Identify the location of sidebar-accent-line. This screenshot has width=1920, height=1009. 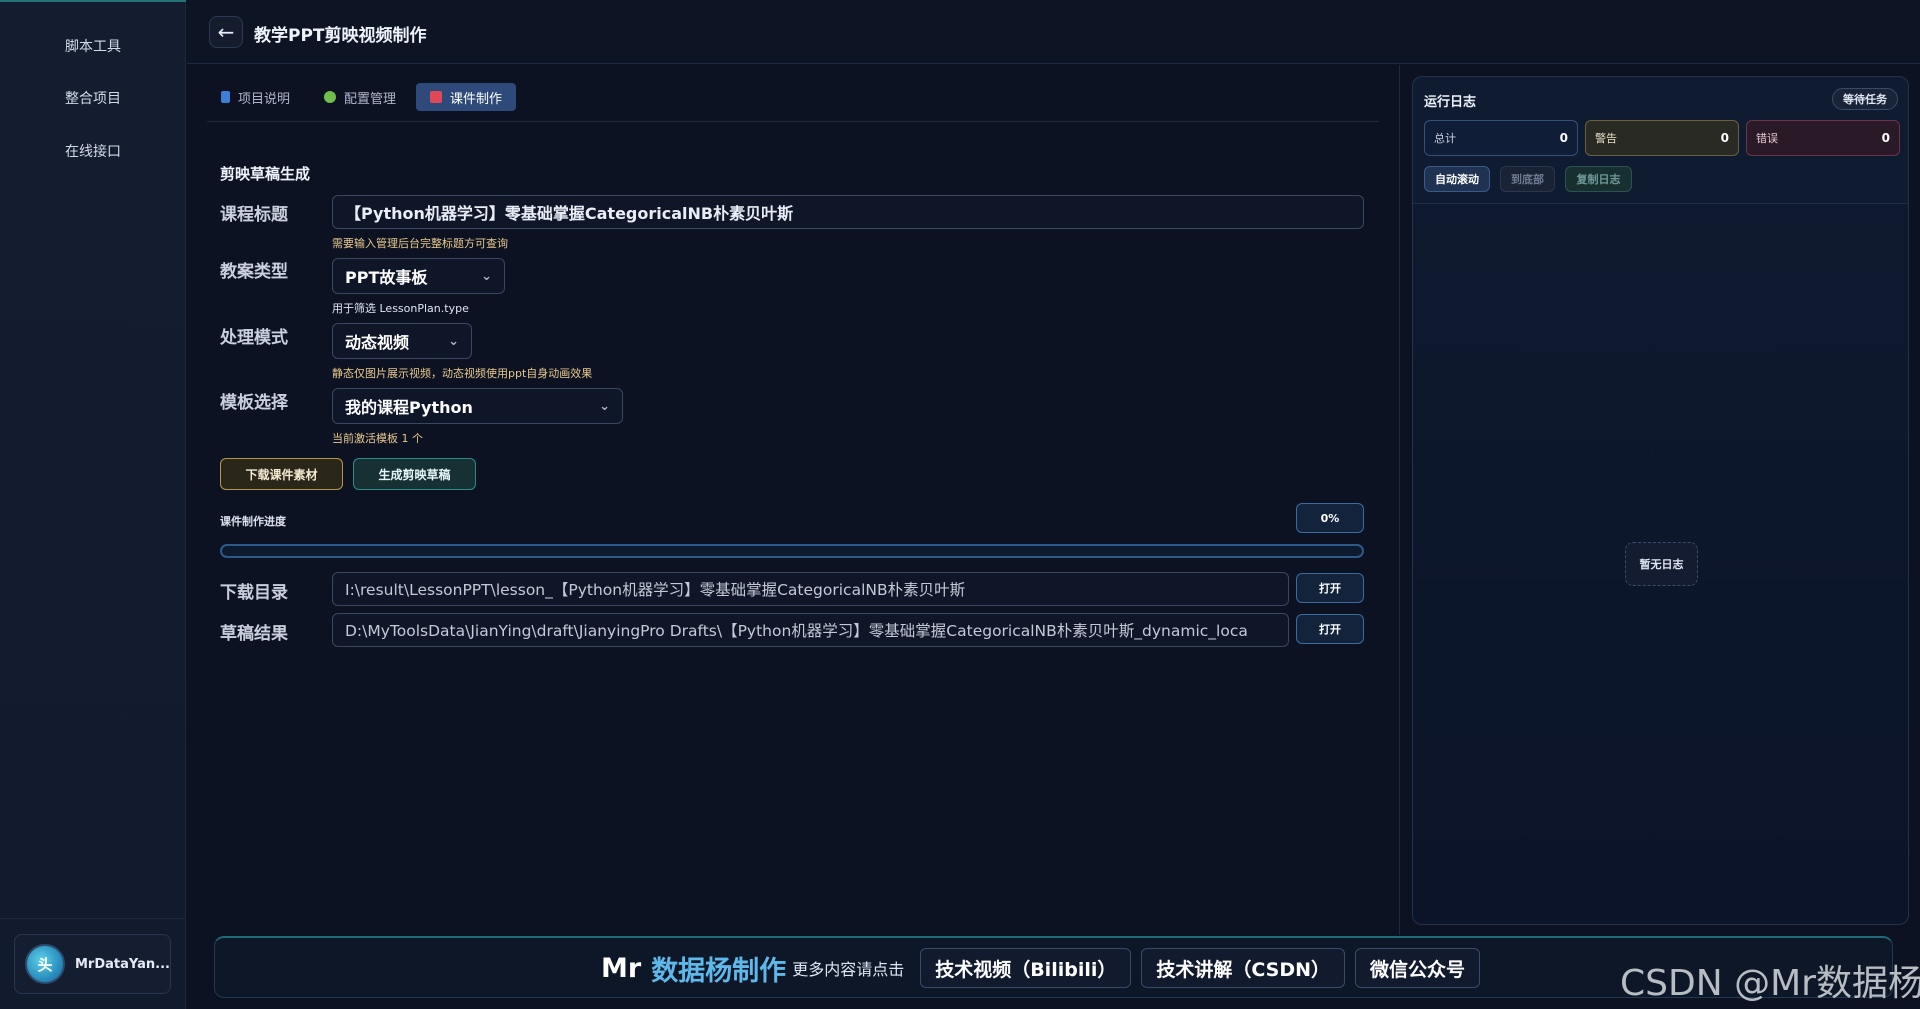
(93, 1).